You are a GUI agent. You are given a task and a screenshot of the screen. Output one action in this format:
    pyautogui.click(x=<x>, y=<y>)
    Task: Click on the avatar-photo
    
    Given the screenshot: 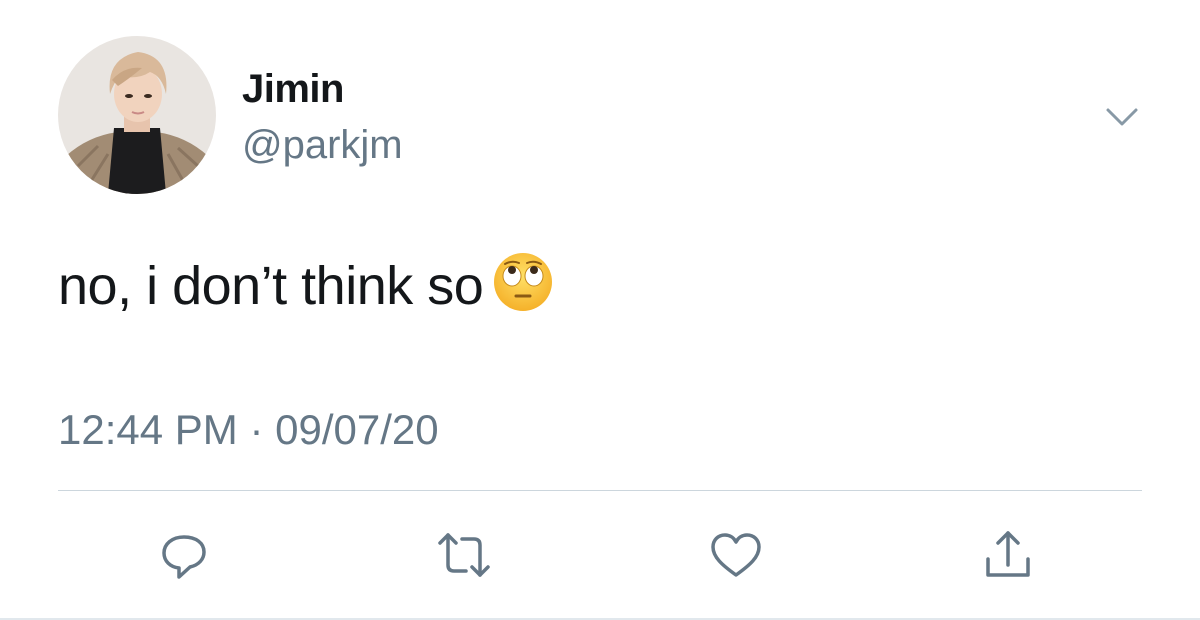 What is the action you would take?
    pyautogui.click(x=137, y=115)
    